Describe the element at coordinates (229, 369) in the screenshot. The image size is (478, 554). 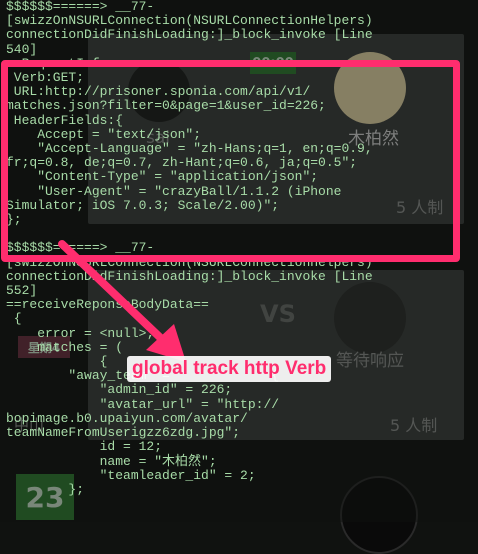
I see `annotation-label: global track http Verb` at that location.